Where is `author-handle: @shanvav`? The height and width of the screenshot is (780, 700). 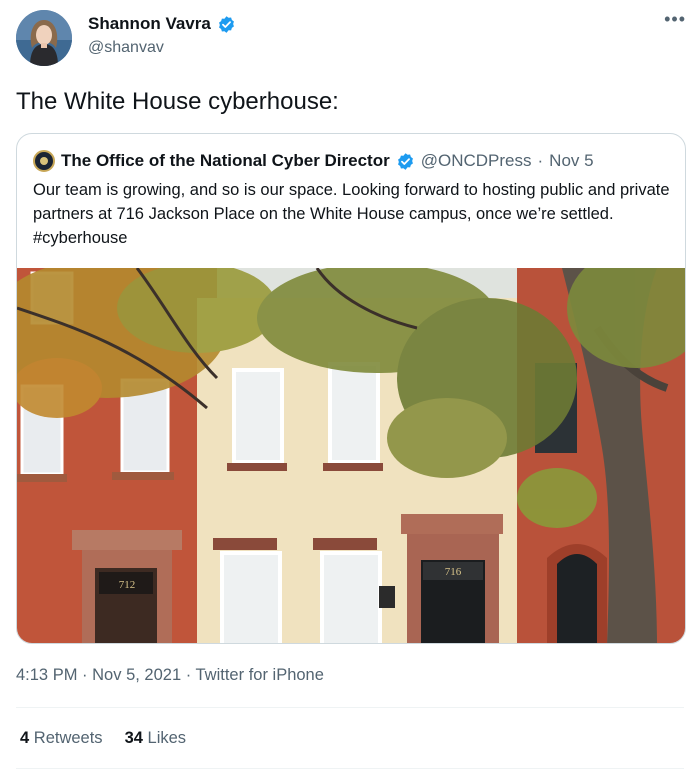 author-handle: @shanvav is located at coordinates (162, 48).